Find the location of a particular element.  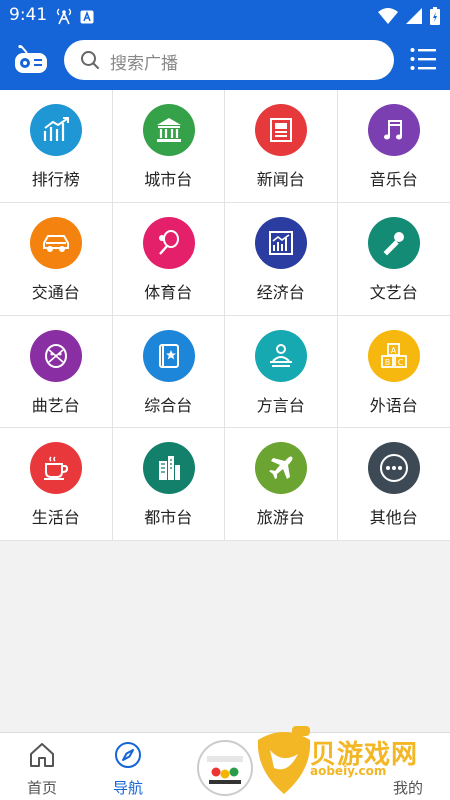

status-bar: 9:41 is located at coordinates (225, 16).